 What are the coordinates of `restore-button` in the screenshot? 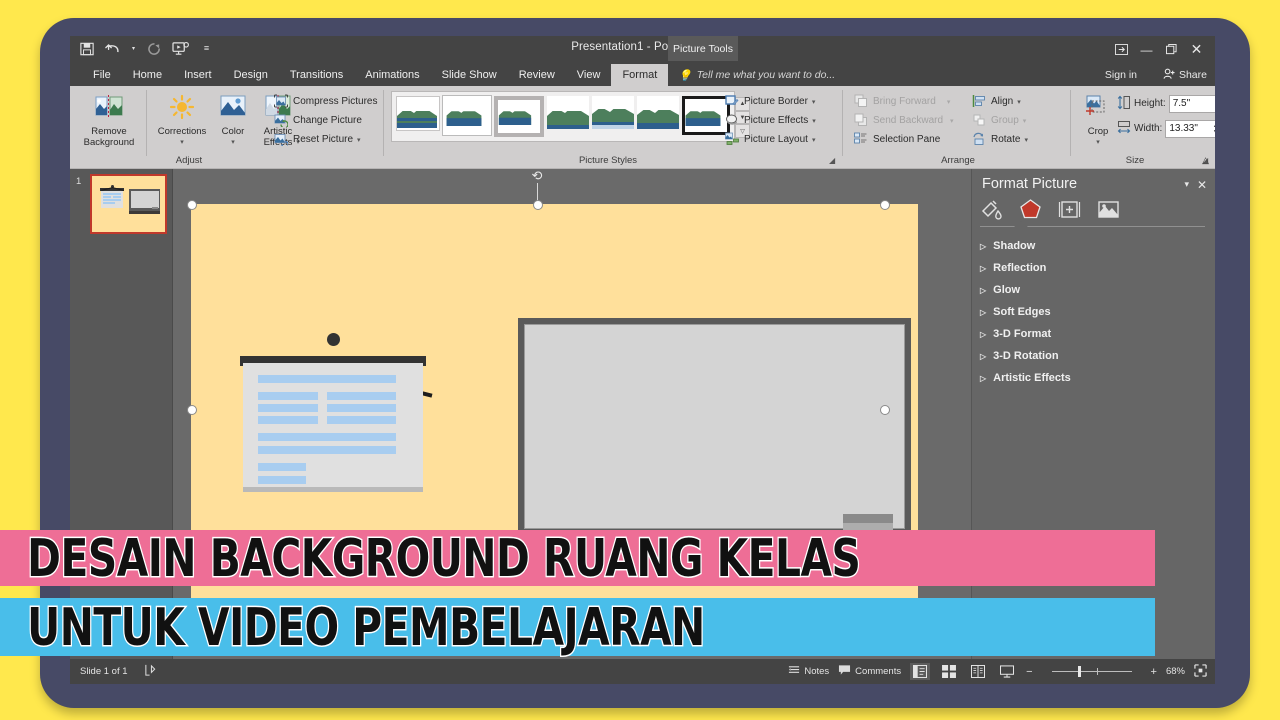 It's located at (1171, 49).